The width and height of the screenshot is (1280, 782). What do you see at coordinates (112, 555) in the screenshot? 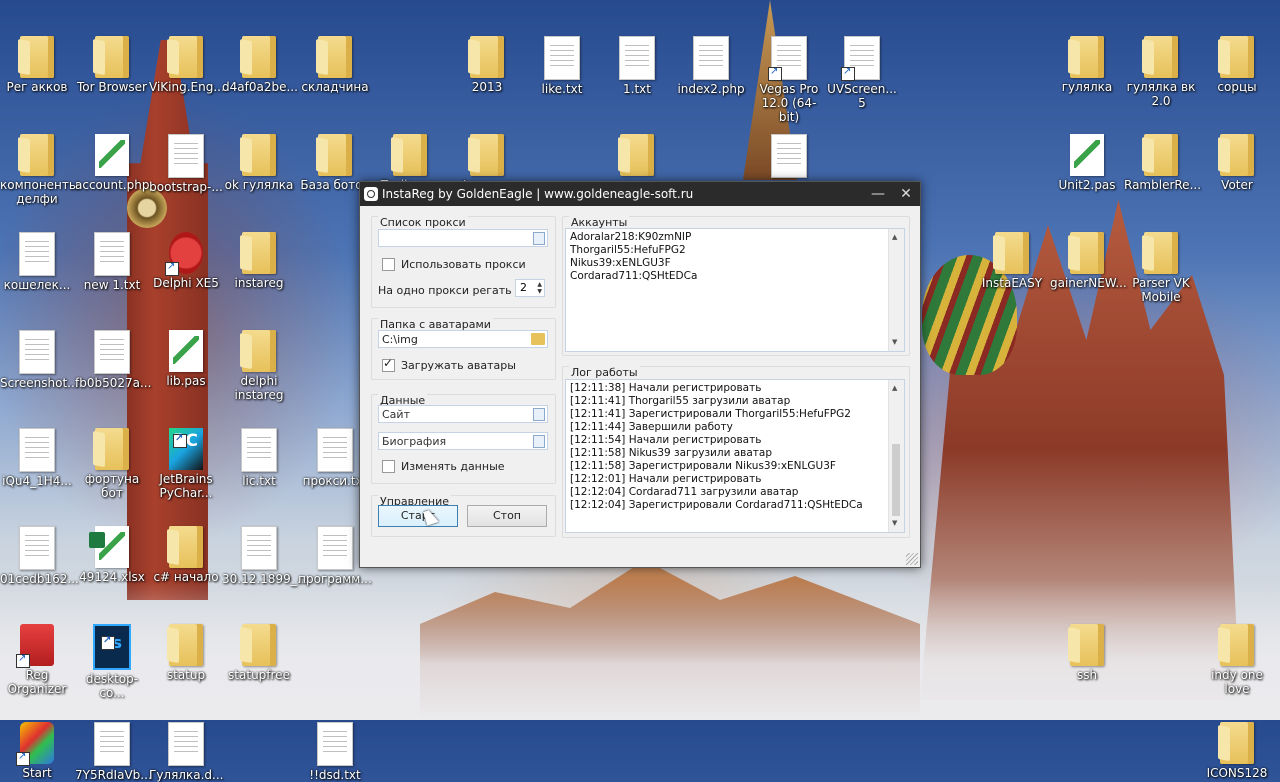
I see `desktop-icon: 49124.xlsx` at bounding box center [112, 555].